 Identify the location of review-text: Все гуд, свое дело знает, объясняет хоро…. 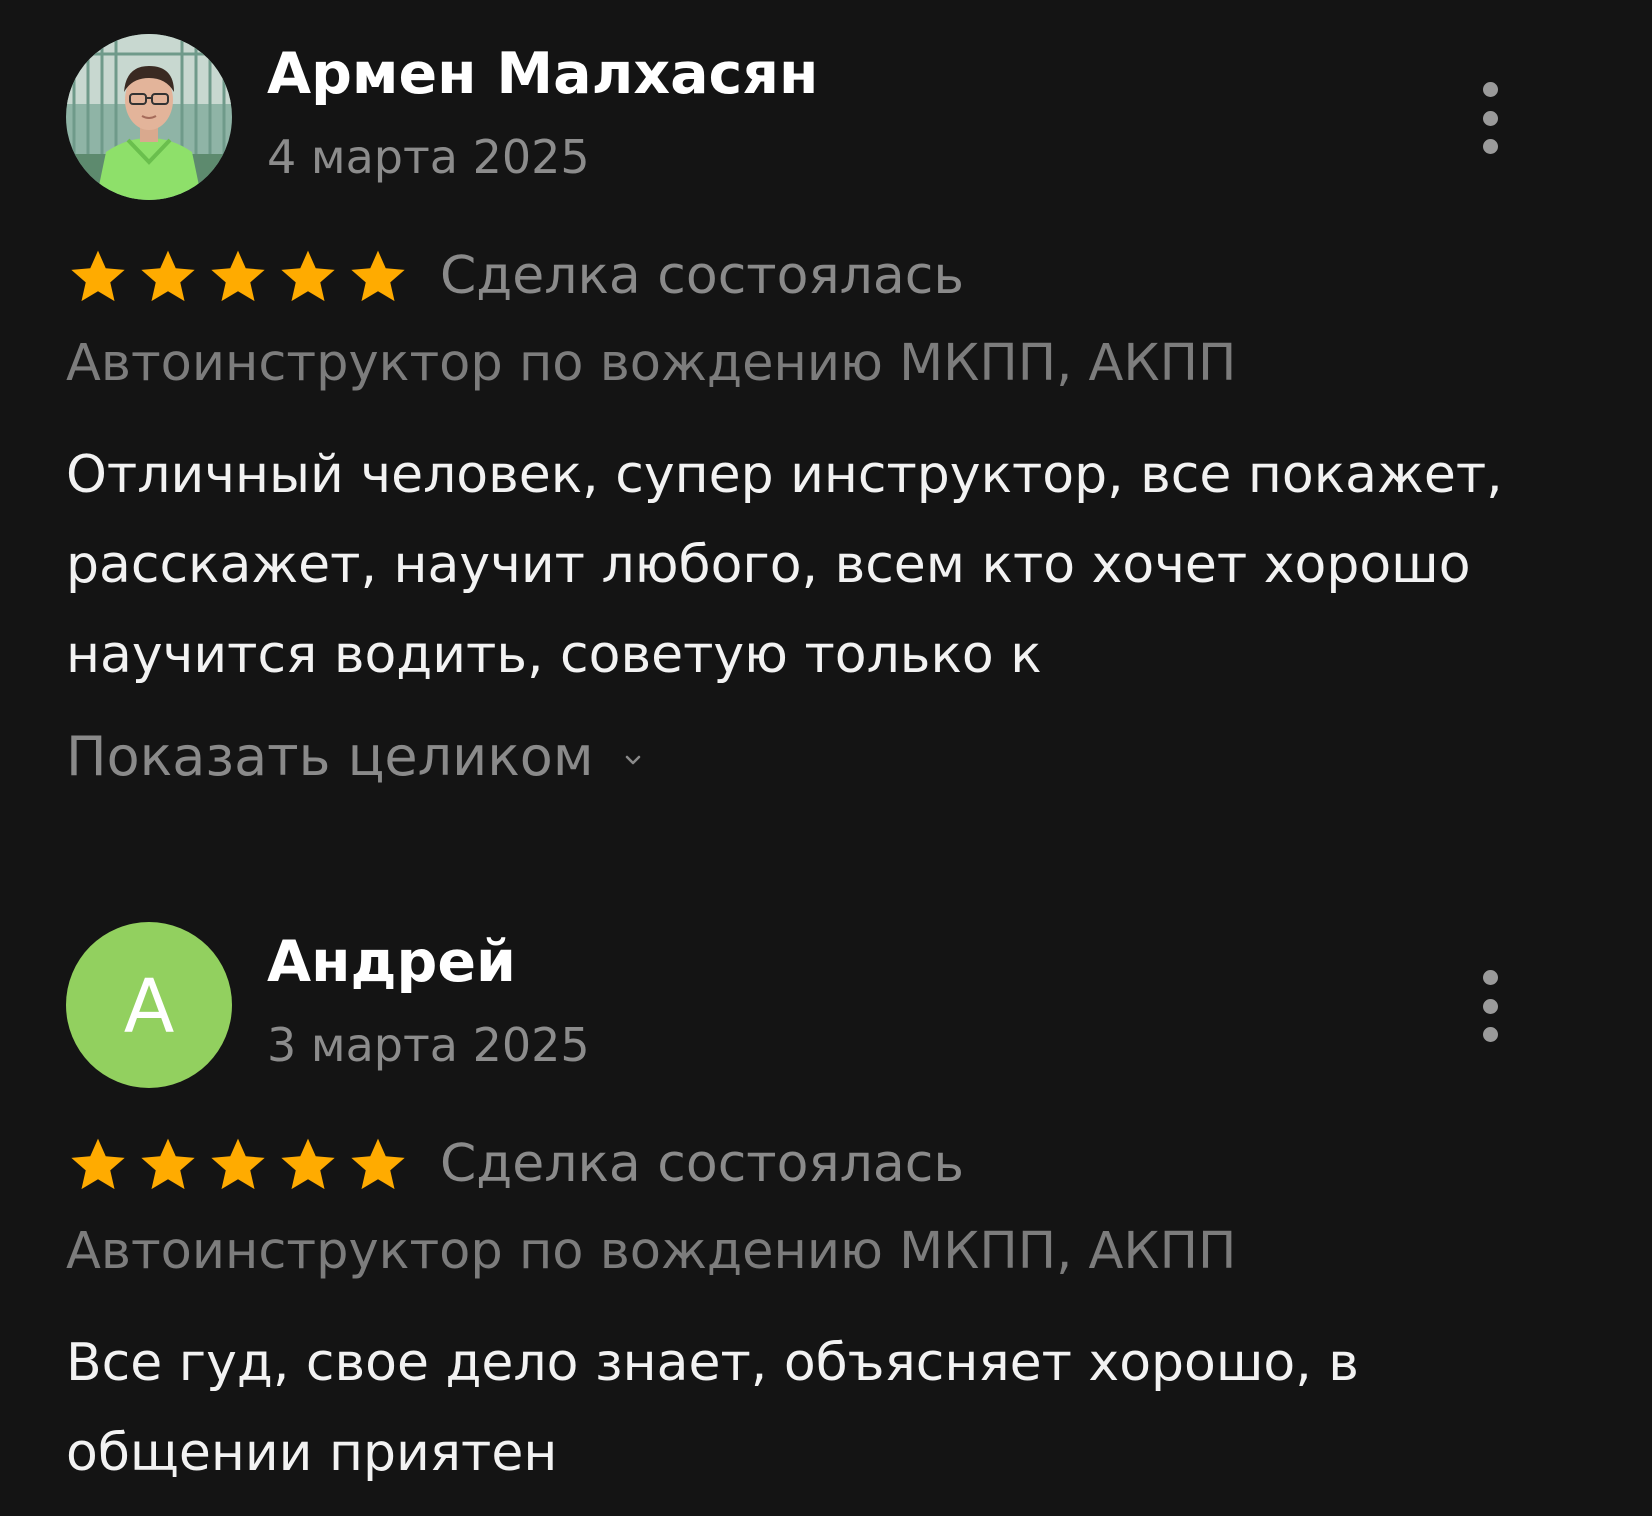
(712, 1408).